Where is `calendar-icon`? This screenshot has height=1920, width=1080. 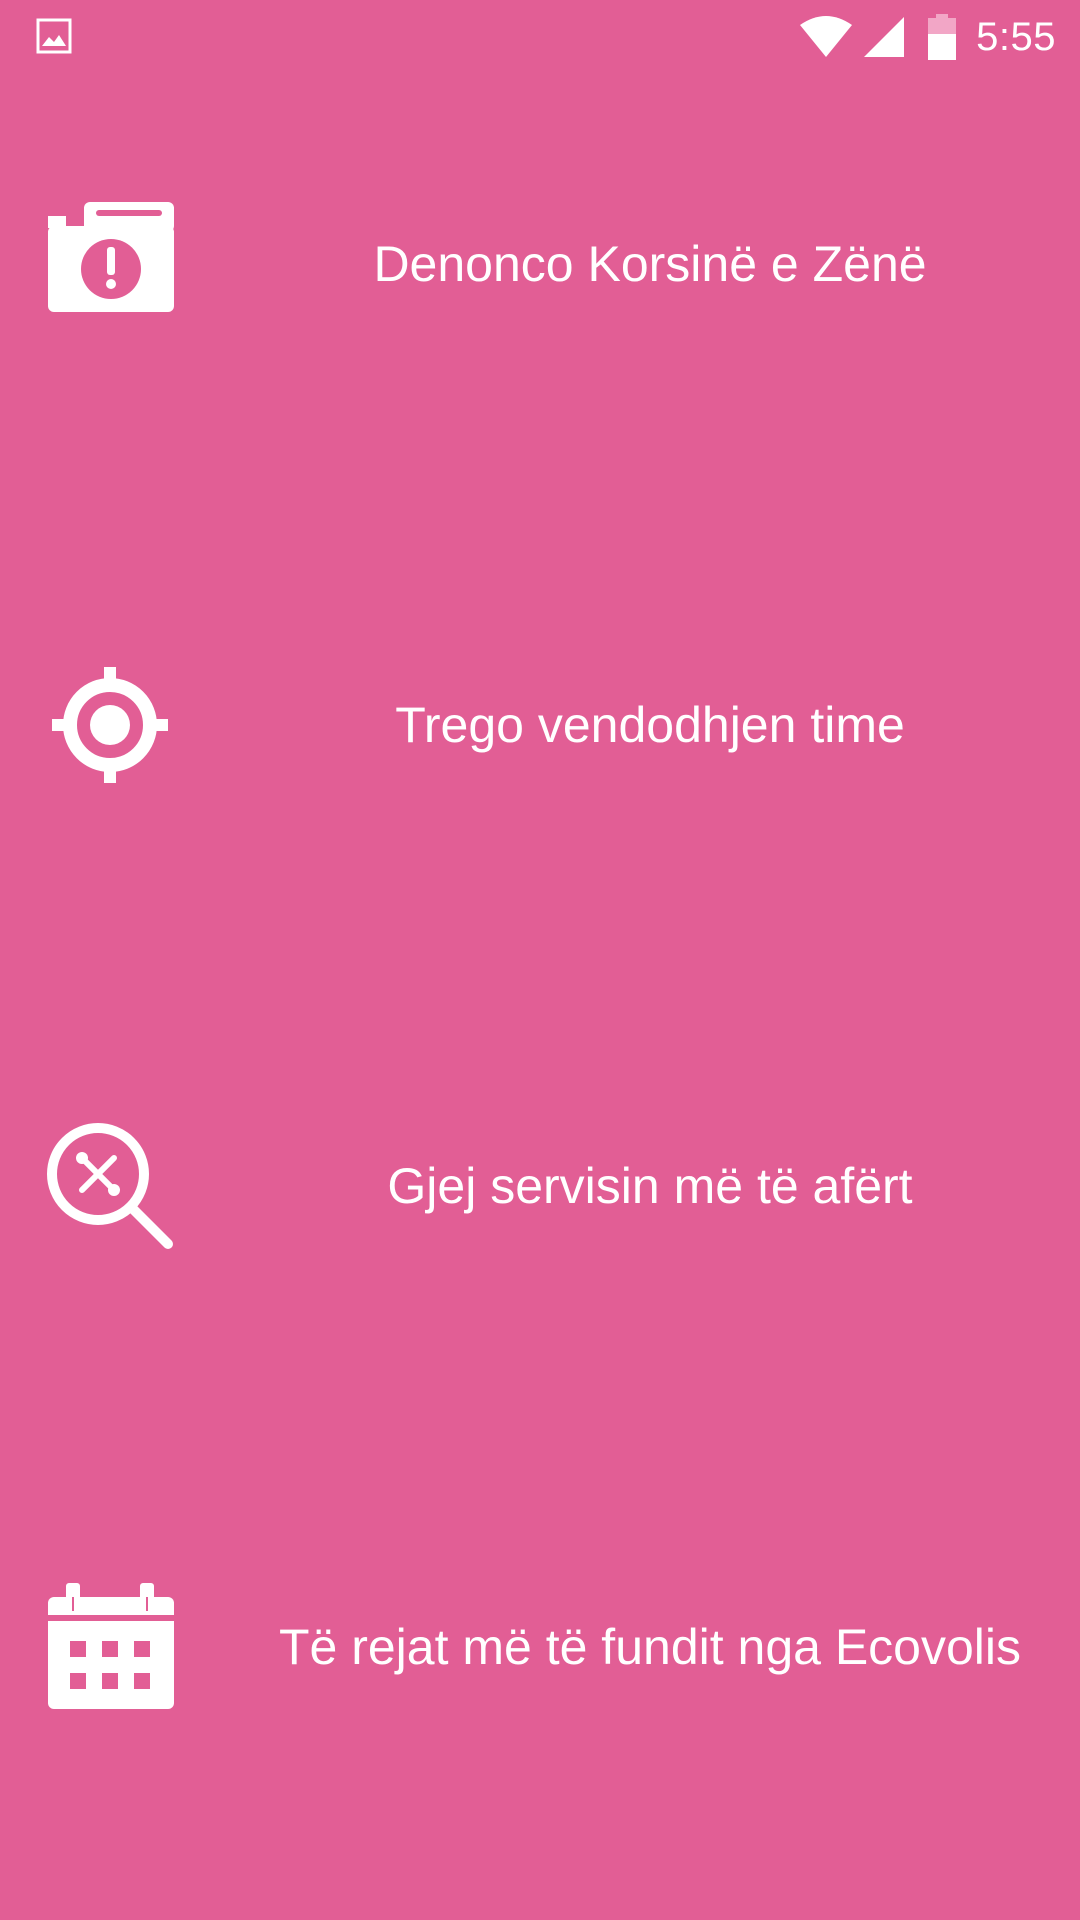
calendar-icon is located at coordinates (110, 1647).